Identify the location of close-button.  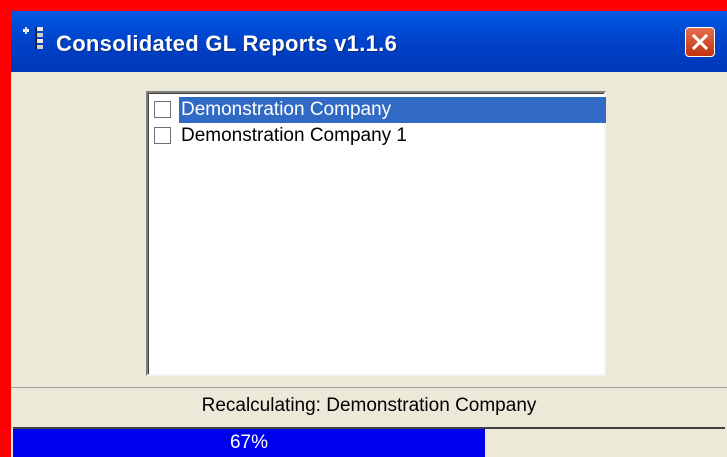
(700, 42).